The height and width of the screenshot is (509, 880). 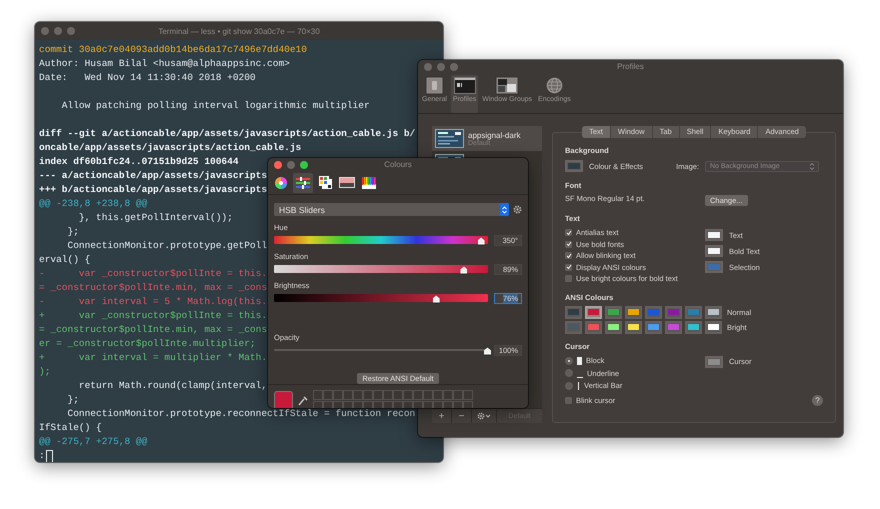 I want to click on terminal-line: Date: Wed Nov 14 11:30:40 2018 +0200, so click(x=147, y=78).